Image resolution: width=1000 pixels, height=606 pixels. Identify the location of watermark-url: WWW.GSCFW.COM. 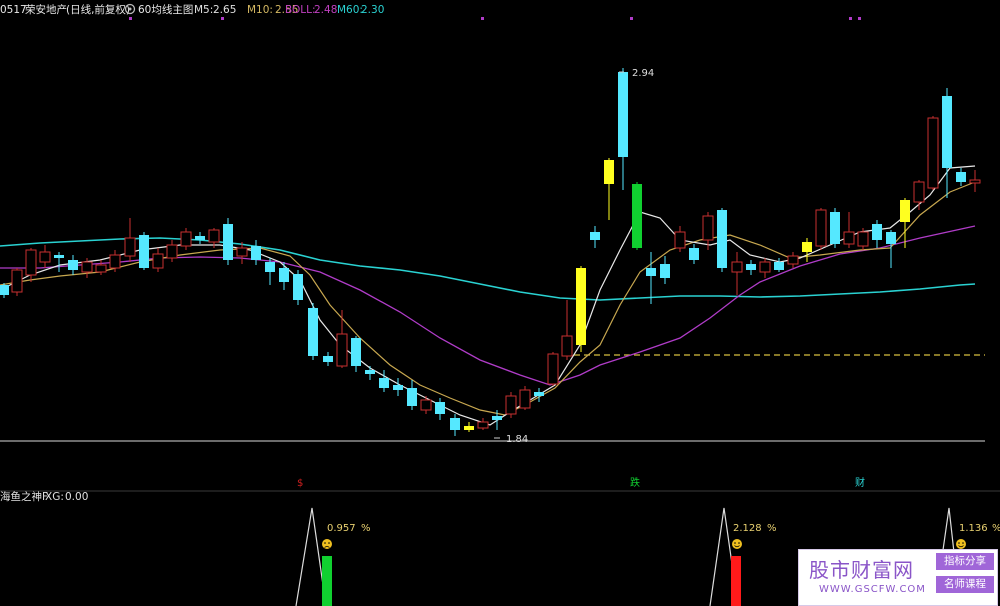
(872, 589).